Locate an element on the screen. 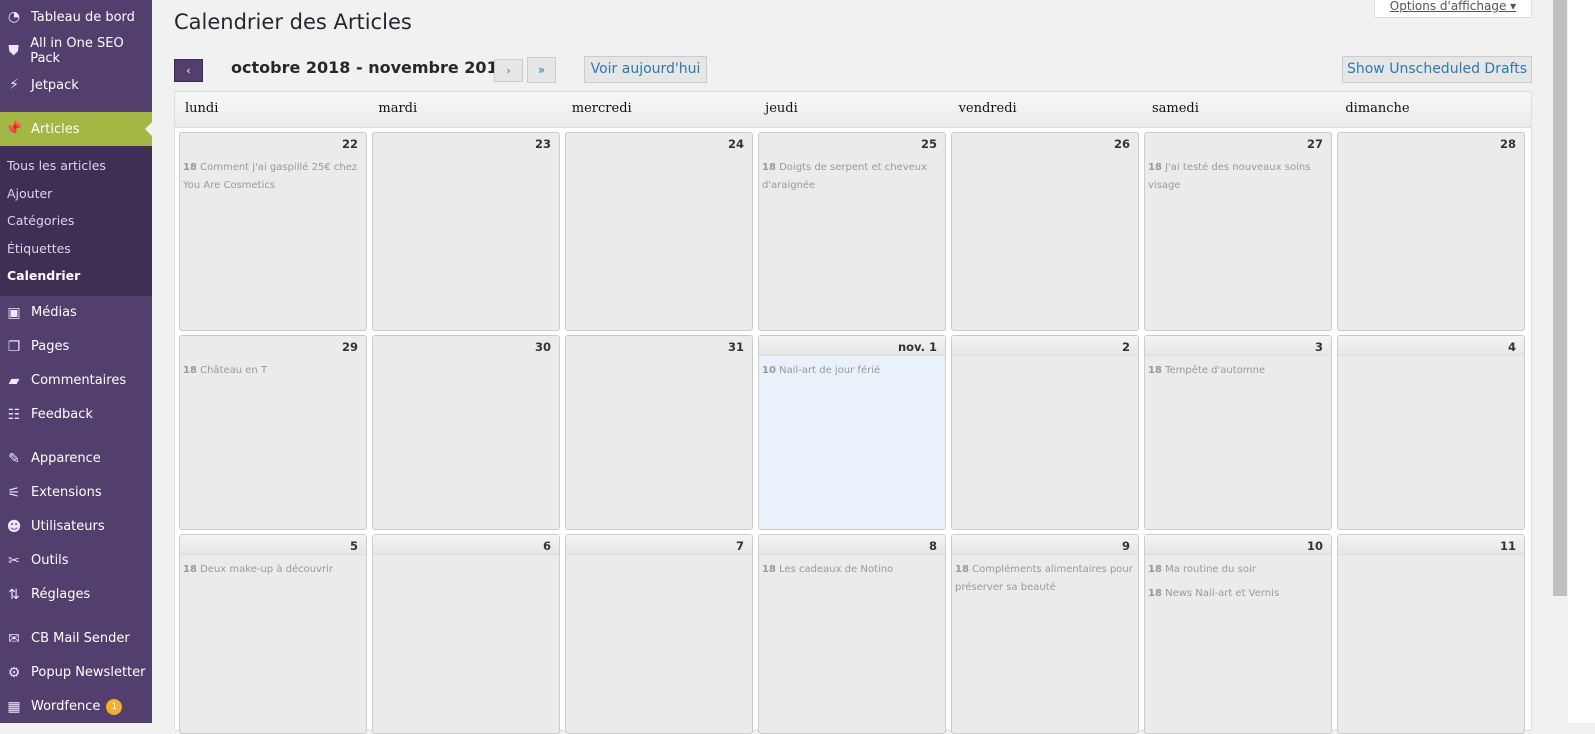  wordfence-icon: ▦ is located at coordinates (14, 706).